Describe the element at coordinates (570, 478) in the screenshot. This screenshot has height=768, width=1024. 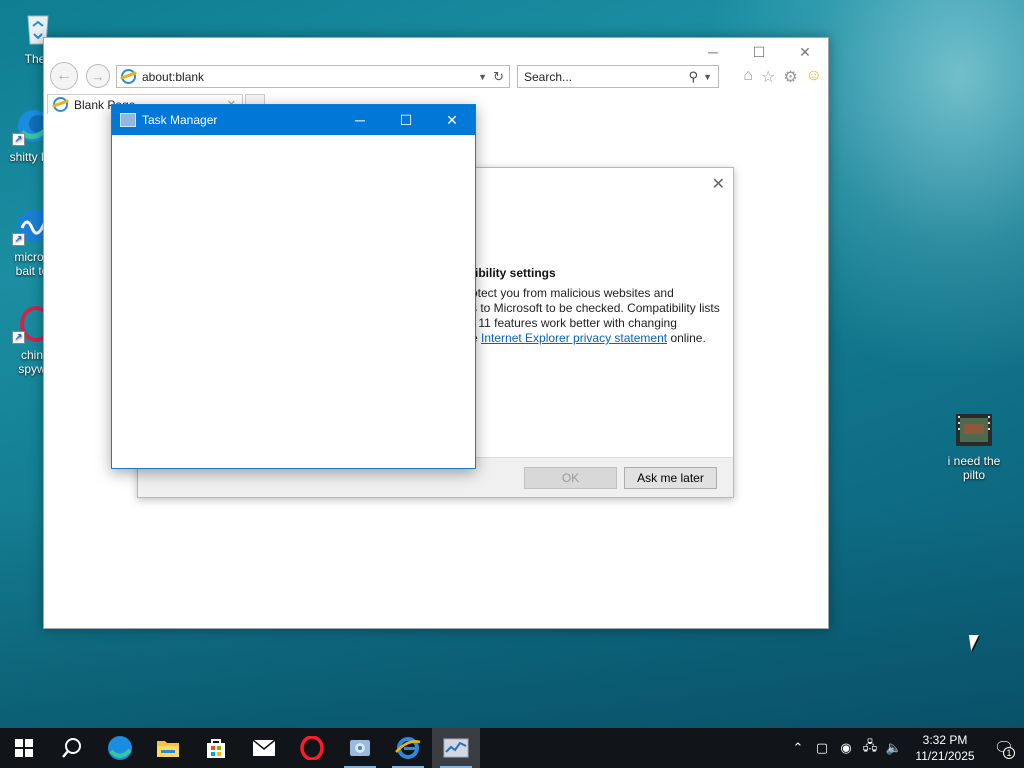
I see `ok-button: OK` at that location.